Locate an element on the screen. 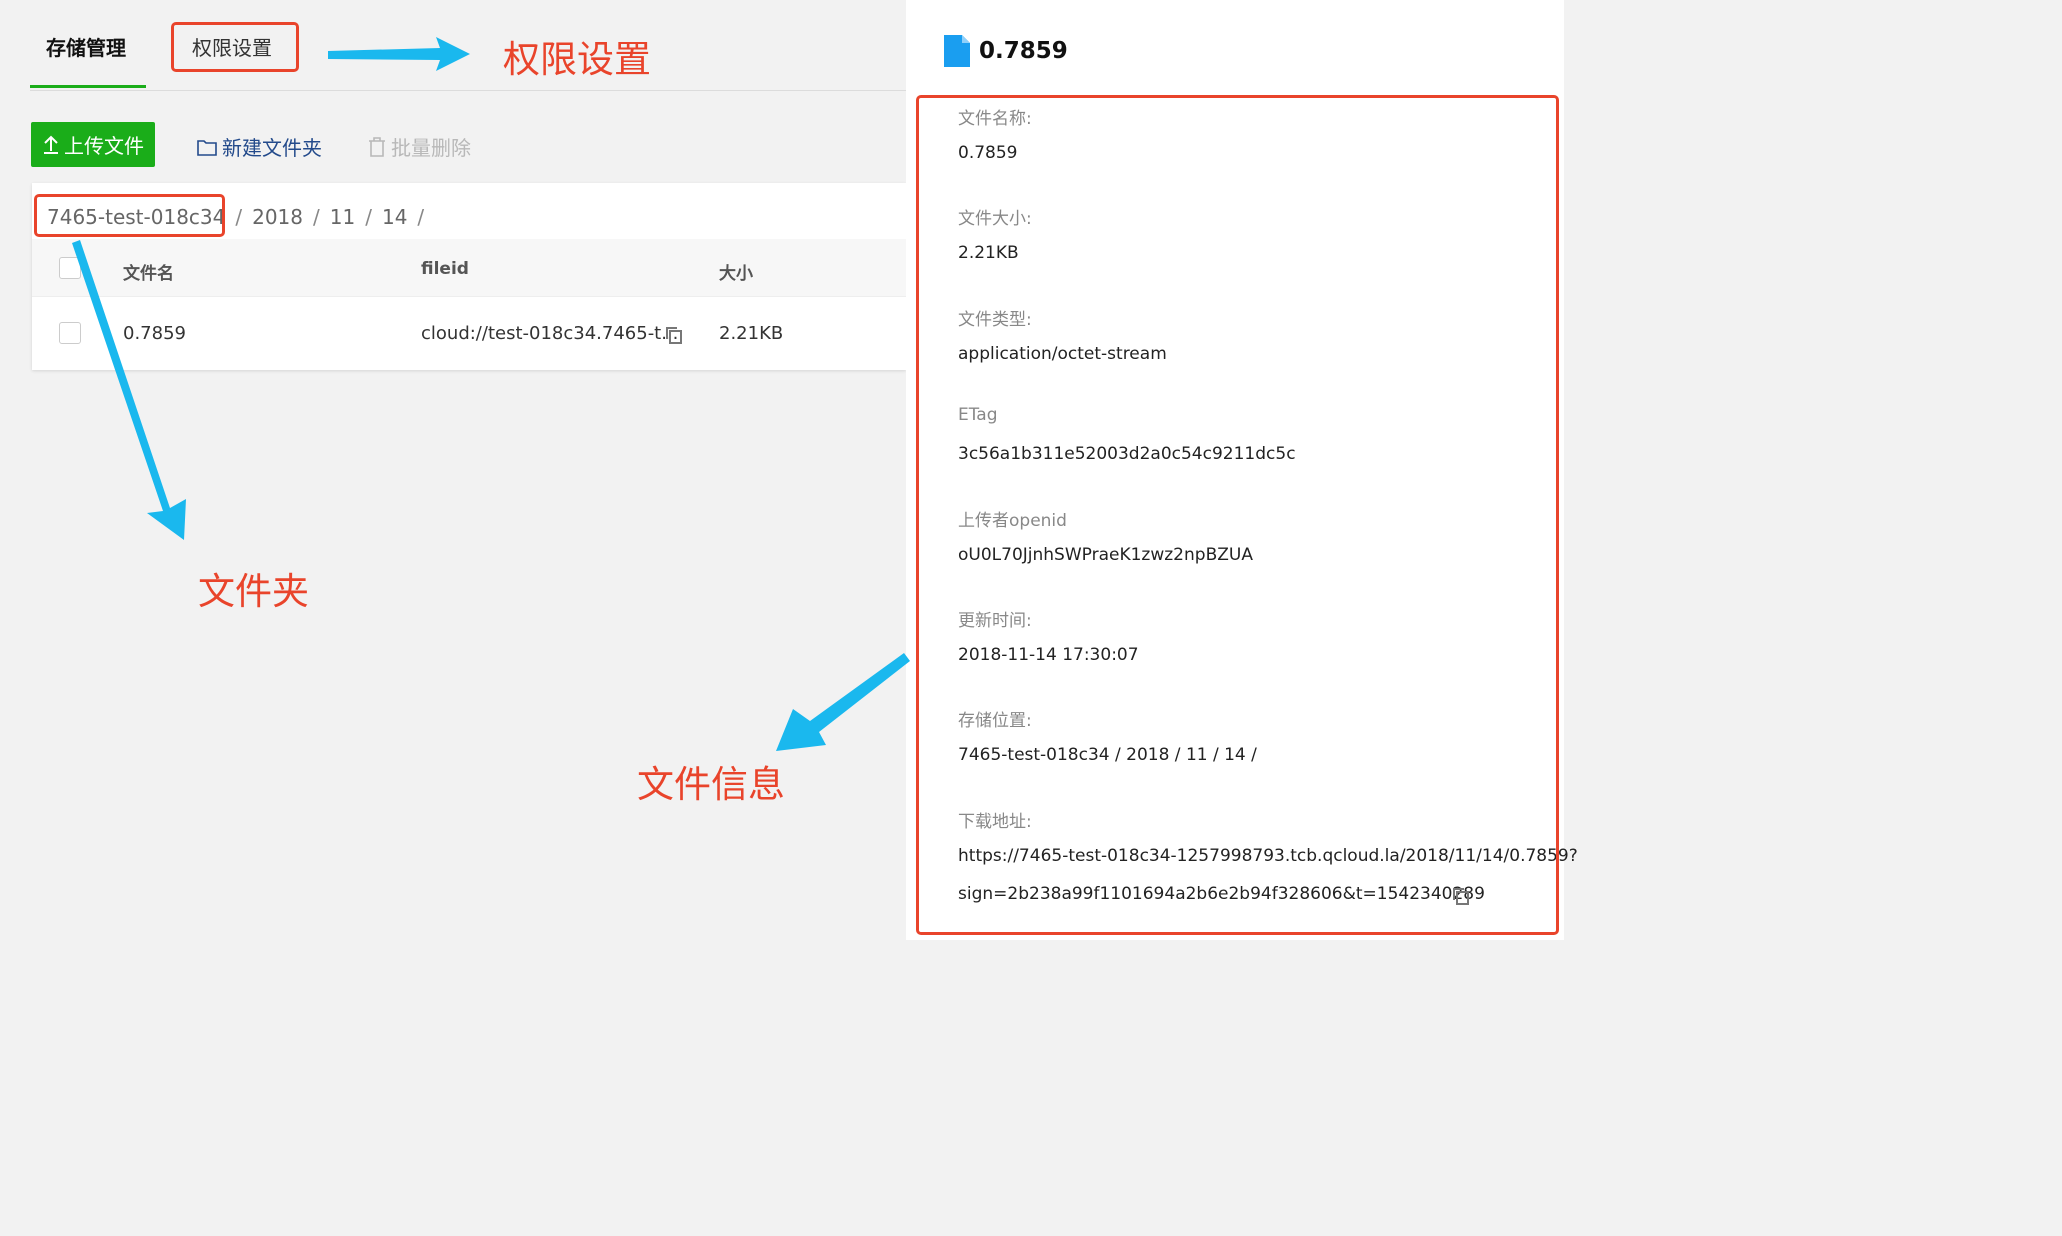 The width and height of the screenshot is (2062, 1236). file-size-cell: 2.21KB is located at coordinates (751, 333).